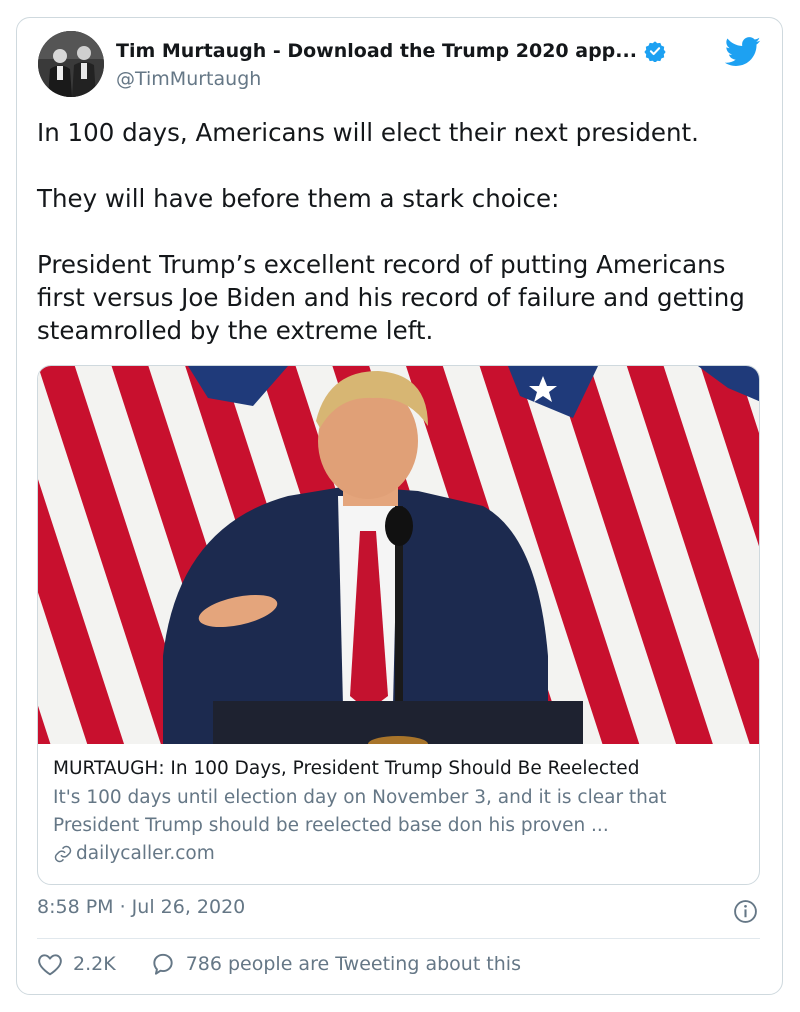 The width and height of the screenshot is (800, 1012). What do you see at coordinates (63, 854) in the screenshot?
I see `link-icon` at bounding box center [63, 854].